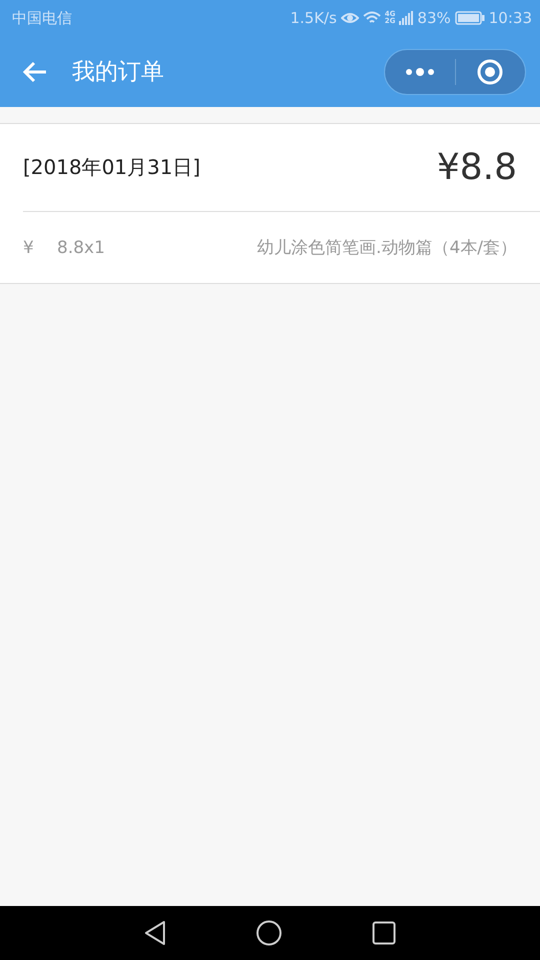  What do you see at coordinates (510, 18) in the screenshot?
I see `clock-time: 10:33` at bounding box center [510, 18].